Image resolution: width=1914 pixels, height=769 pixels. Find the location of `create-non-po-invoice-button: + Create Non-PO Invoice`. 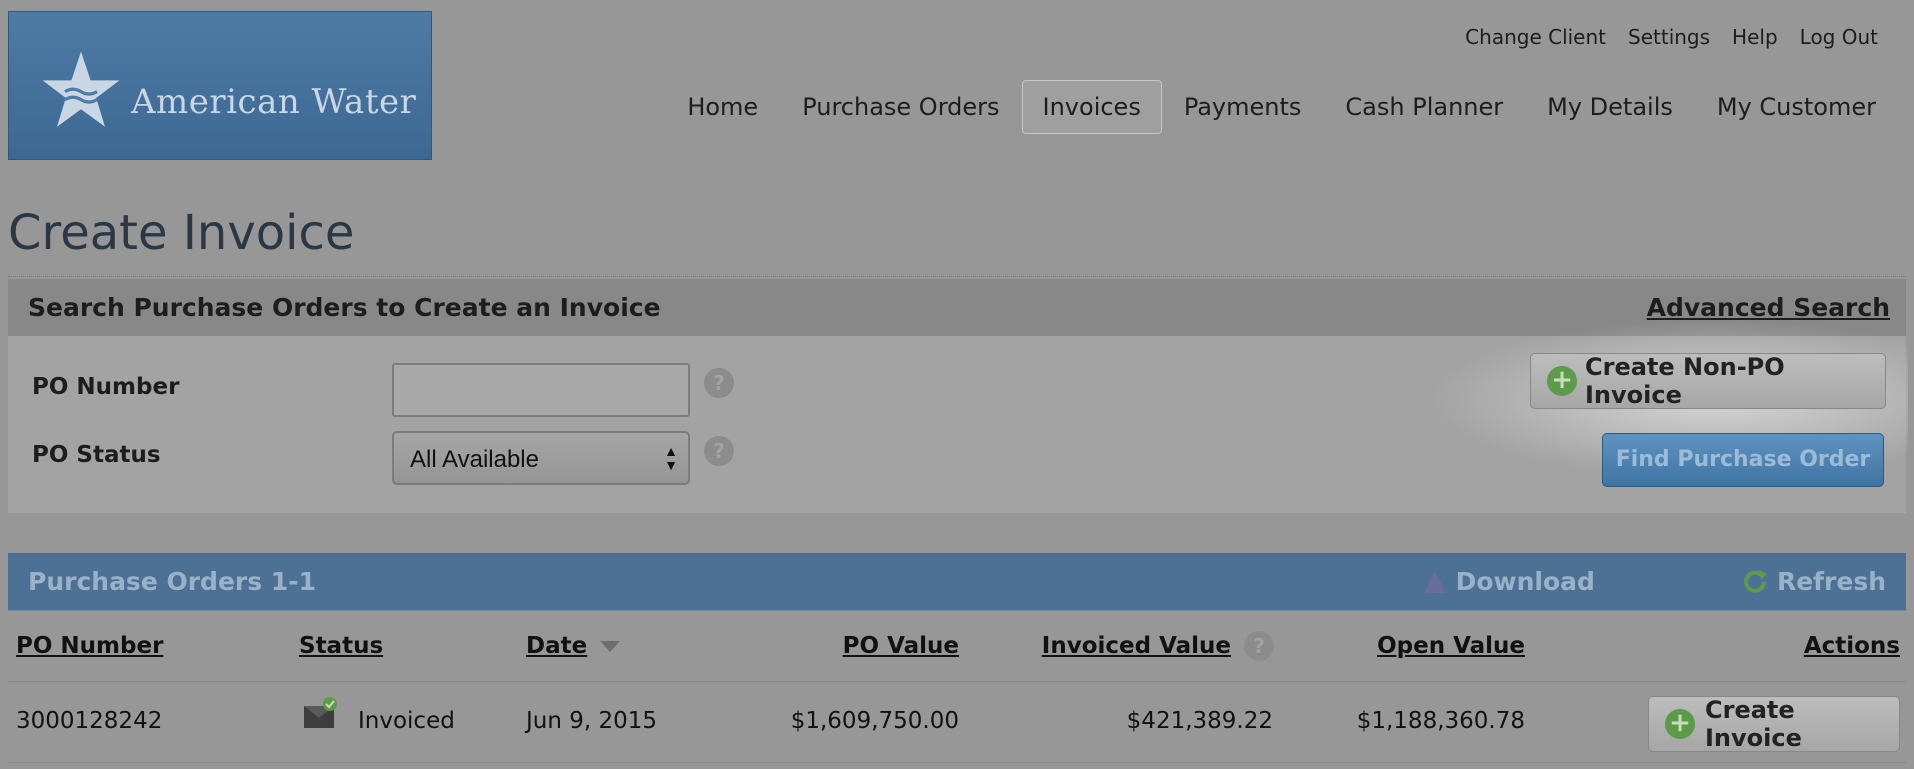

create-non-po-invoice-button: + Create Non-PO Invoice is located at coordinates (1708, 381).